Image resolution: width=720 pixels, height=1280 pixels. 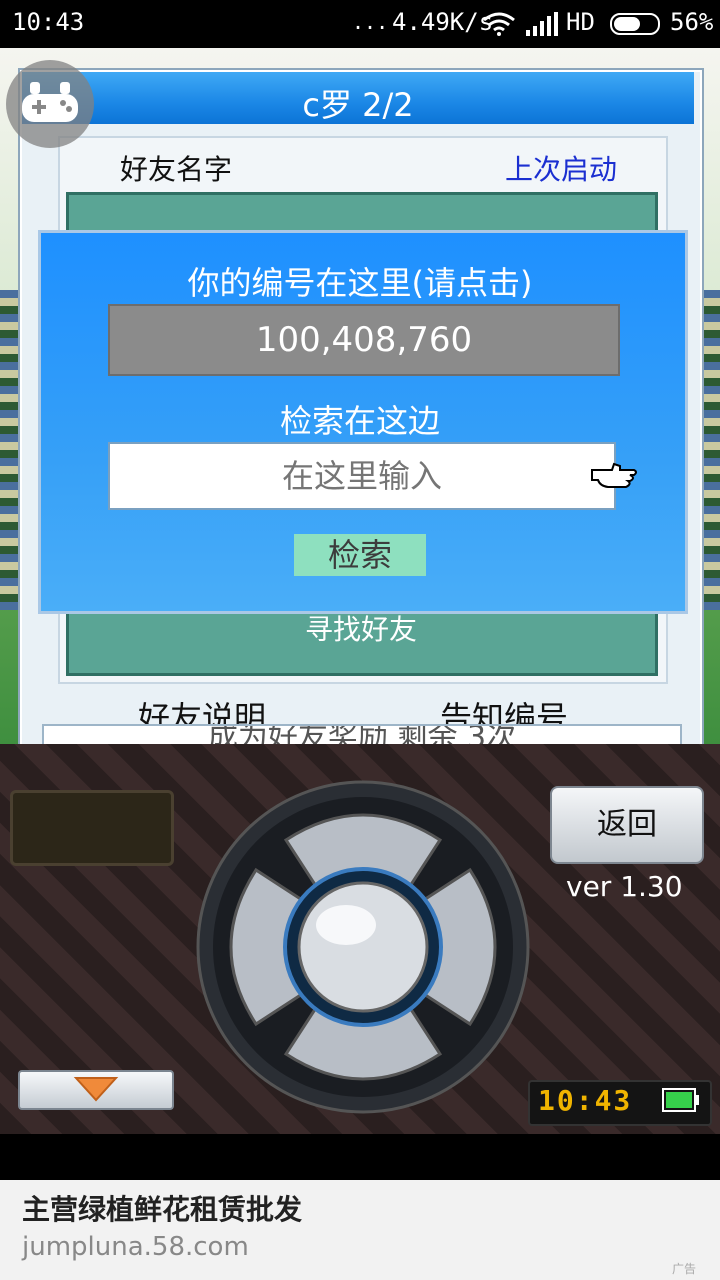 I want to click on controller-display, so click(x=92, y=828).